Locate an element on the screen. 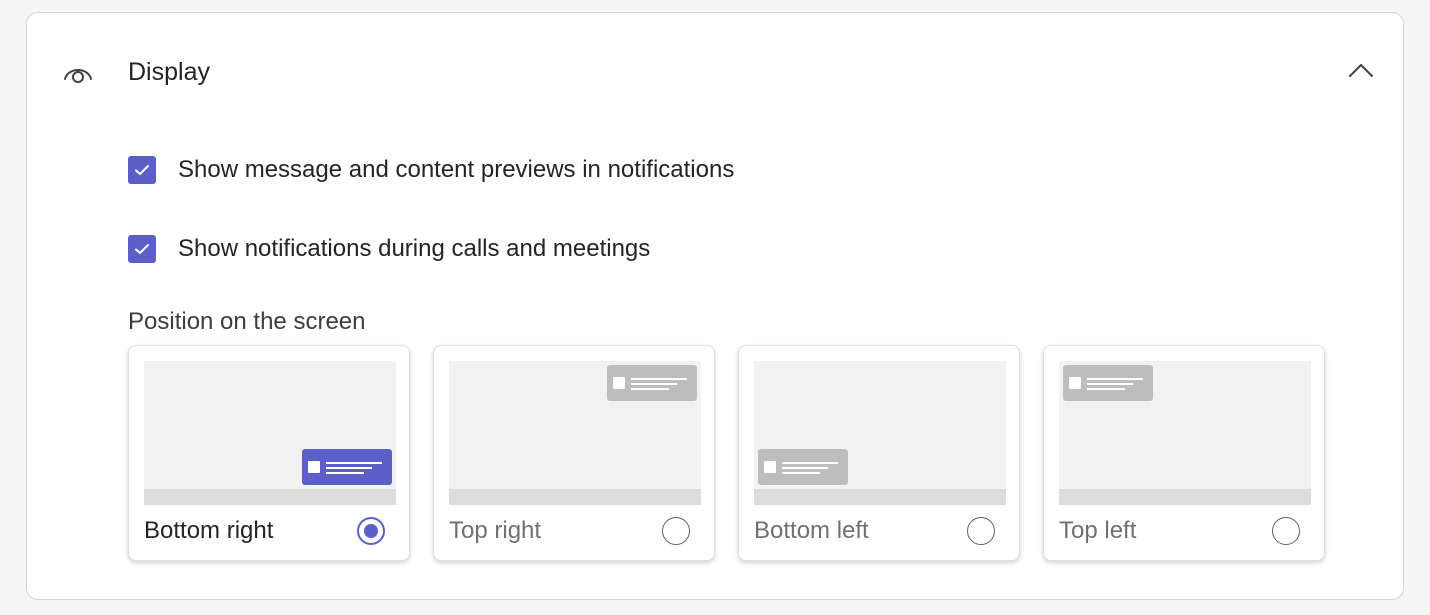 The image size is (1430, 615). option-label: Top left is located at coordinates (1098, 530).